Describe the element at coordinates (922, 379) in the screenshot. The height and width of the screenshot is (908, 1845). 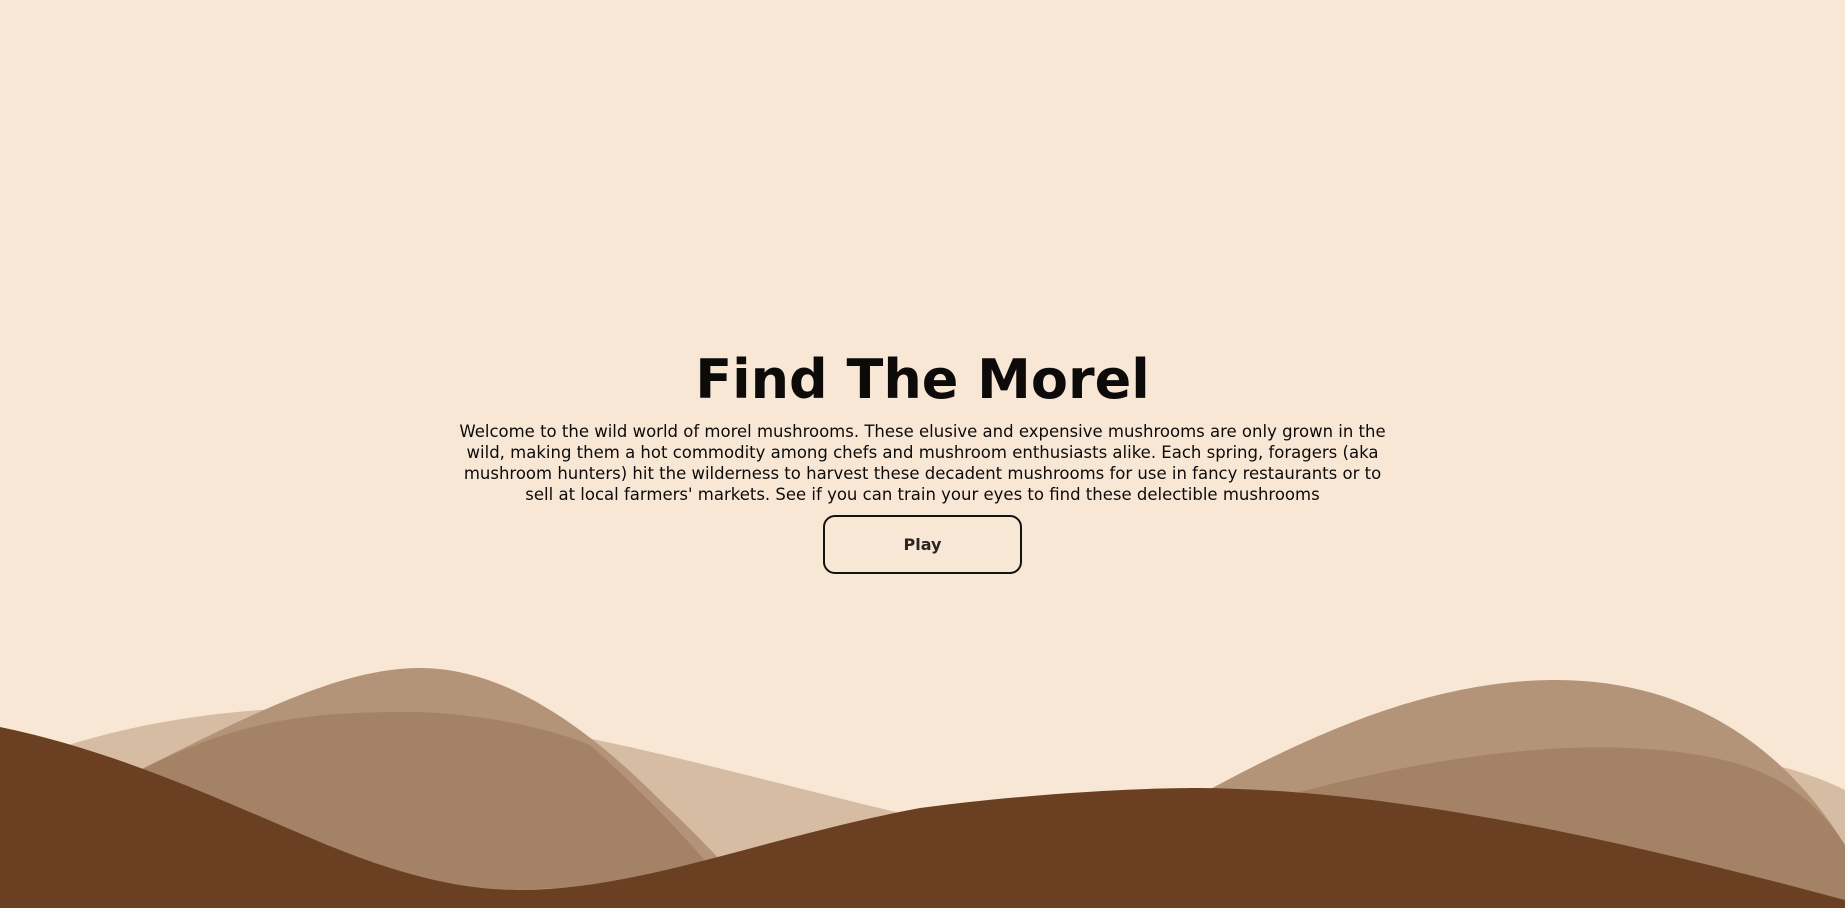
I see `page-title: Find The Morel` at that location.